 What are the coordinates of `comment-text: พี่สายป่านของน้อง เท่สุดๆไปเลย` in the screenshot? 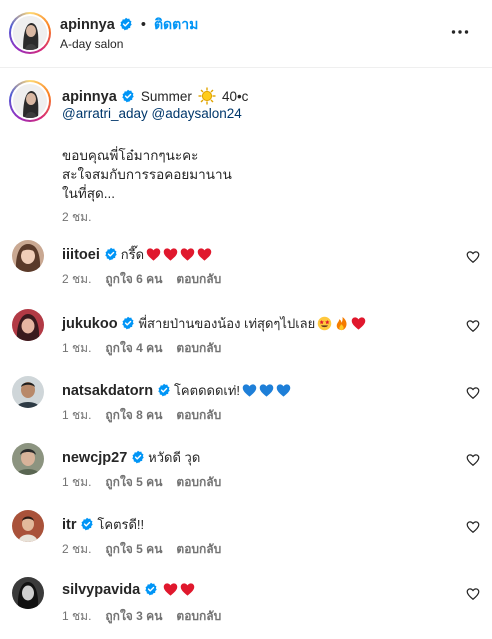 It's located at (227, 323).